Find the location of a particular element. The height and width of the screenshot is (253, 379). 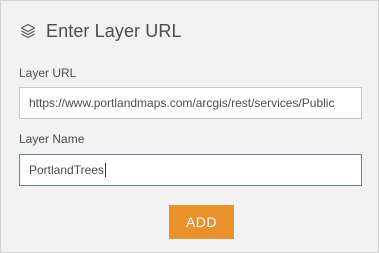

dialog-header: Enter Layer URL is located at coordinates (100, 31).